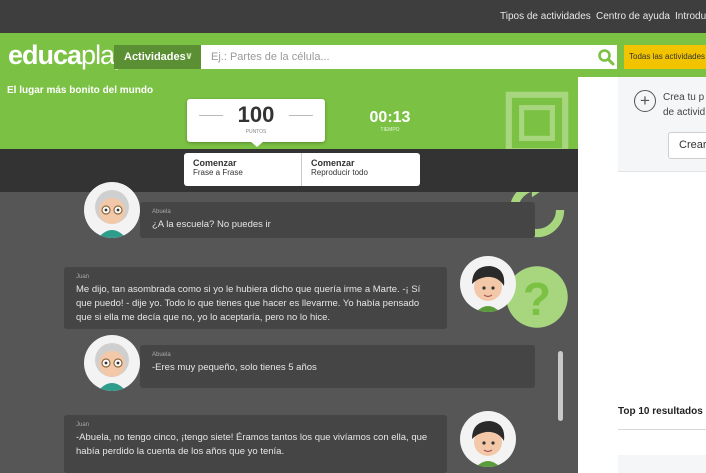 This screenshot has width=706, height=473. What do you see at coordinates (633, 16) in the screenshot?
I see `nav-link-centro-ayuda: Centro de ayuda` at bounding box center [633, 16].